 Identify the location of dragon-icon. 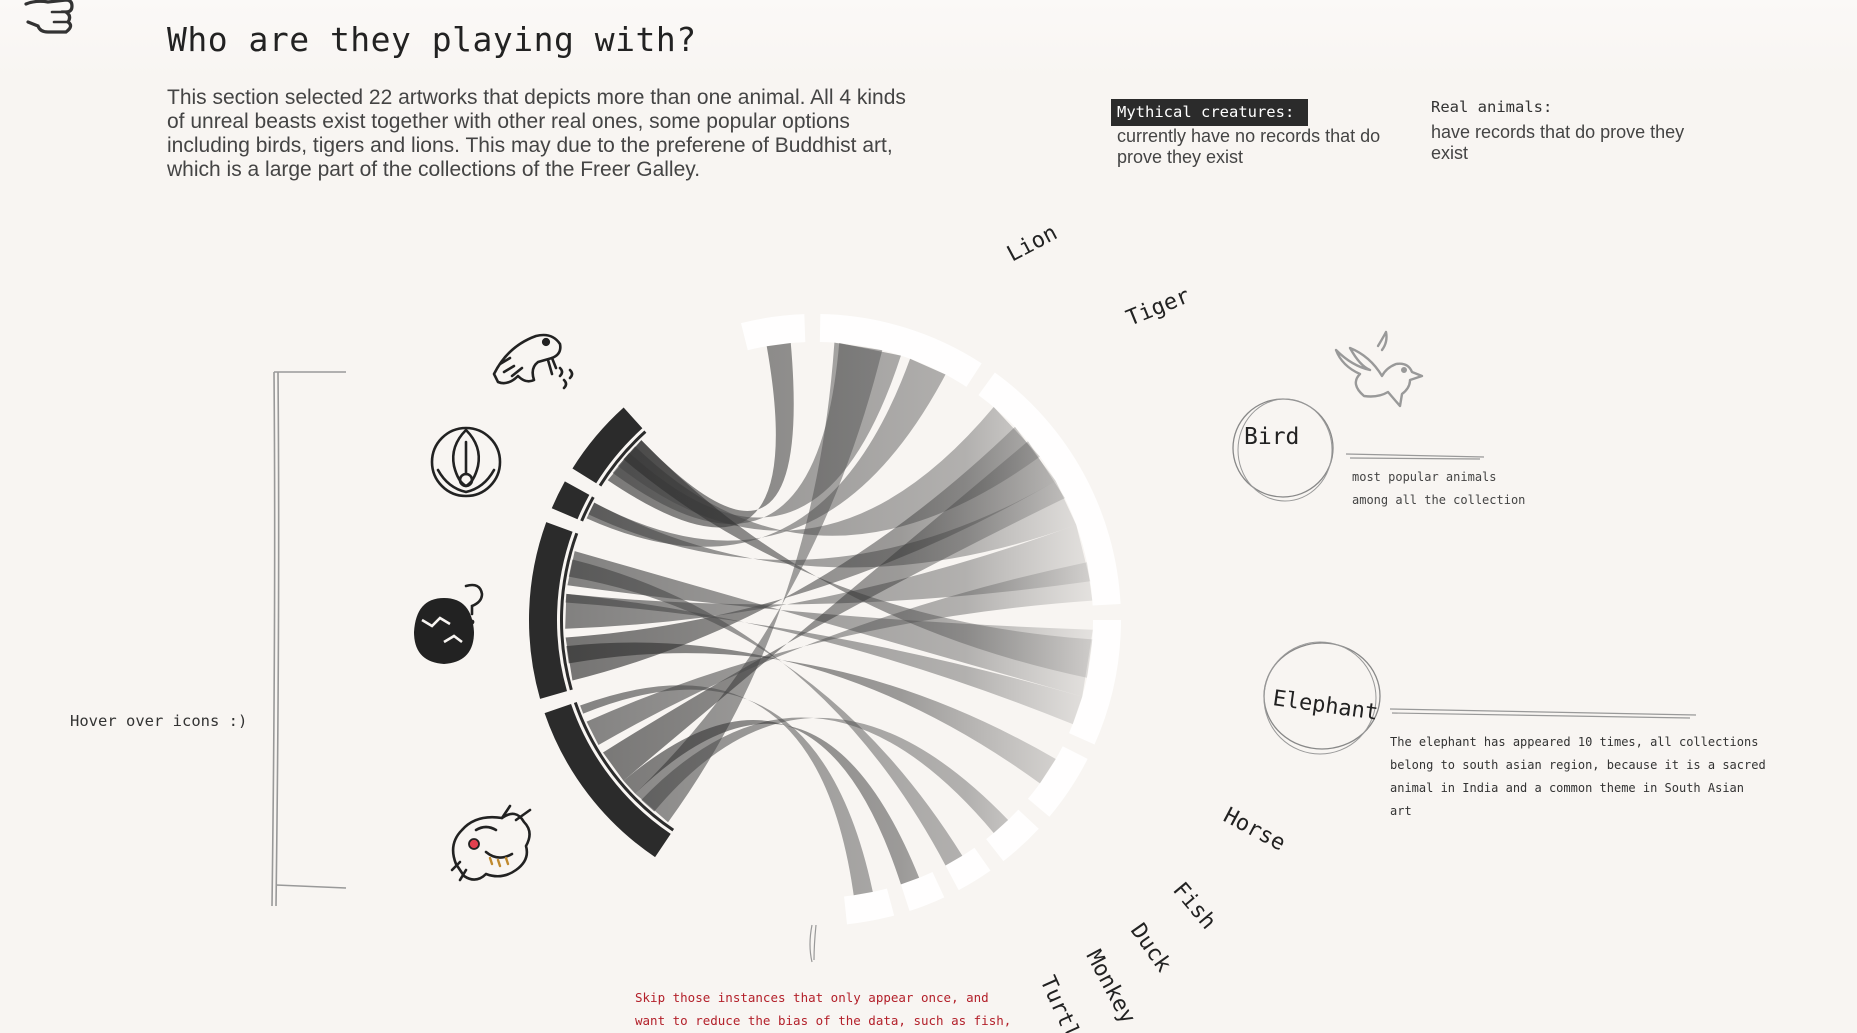
(491, 843).